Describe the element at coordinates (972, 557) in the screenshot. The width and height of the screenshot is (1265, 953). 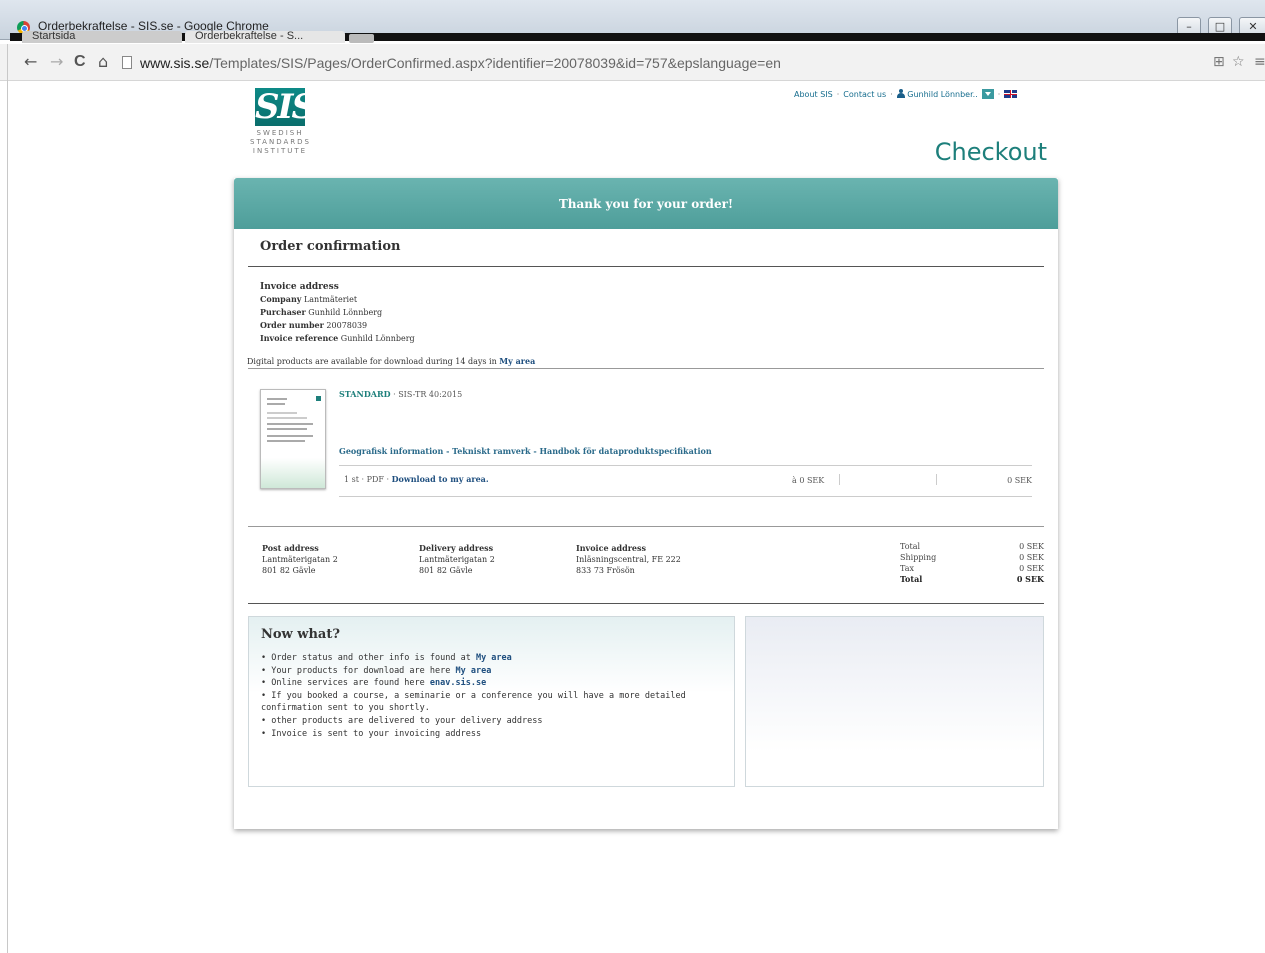
I see `shipping-row: Shipping 0 SEK` at that location.